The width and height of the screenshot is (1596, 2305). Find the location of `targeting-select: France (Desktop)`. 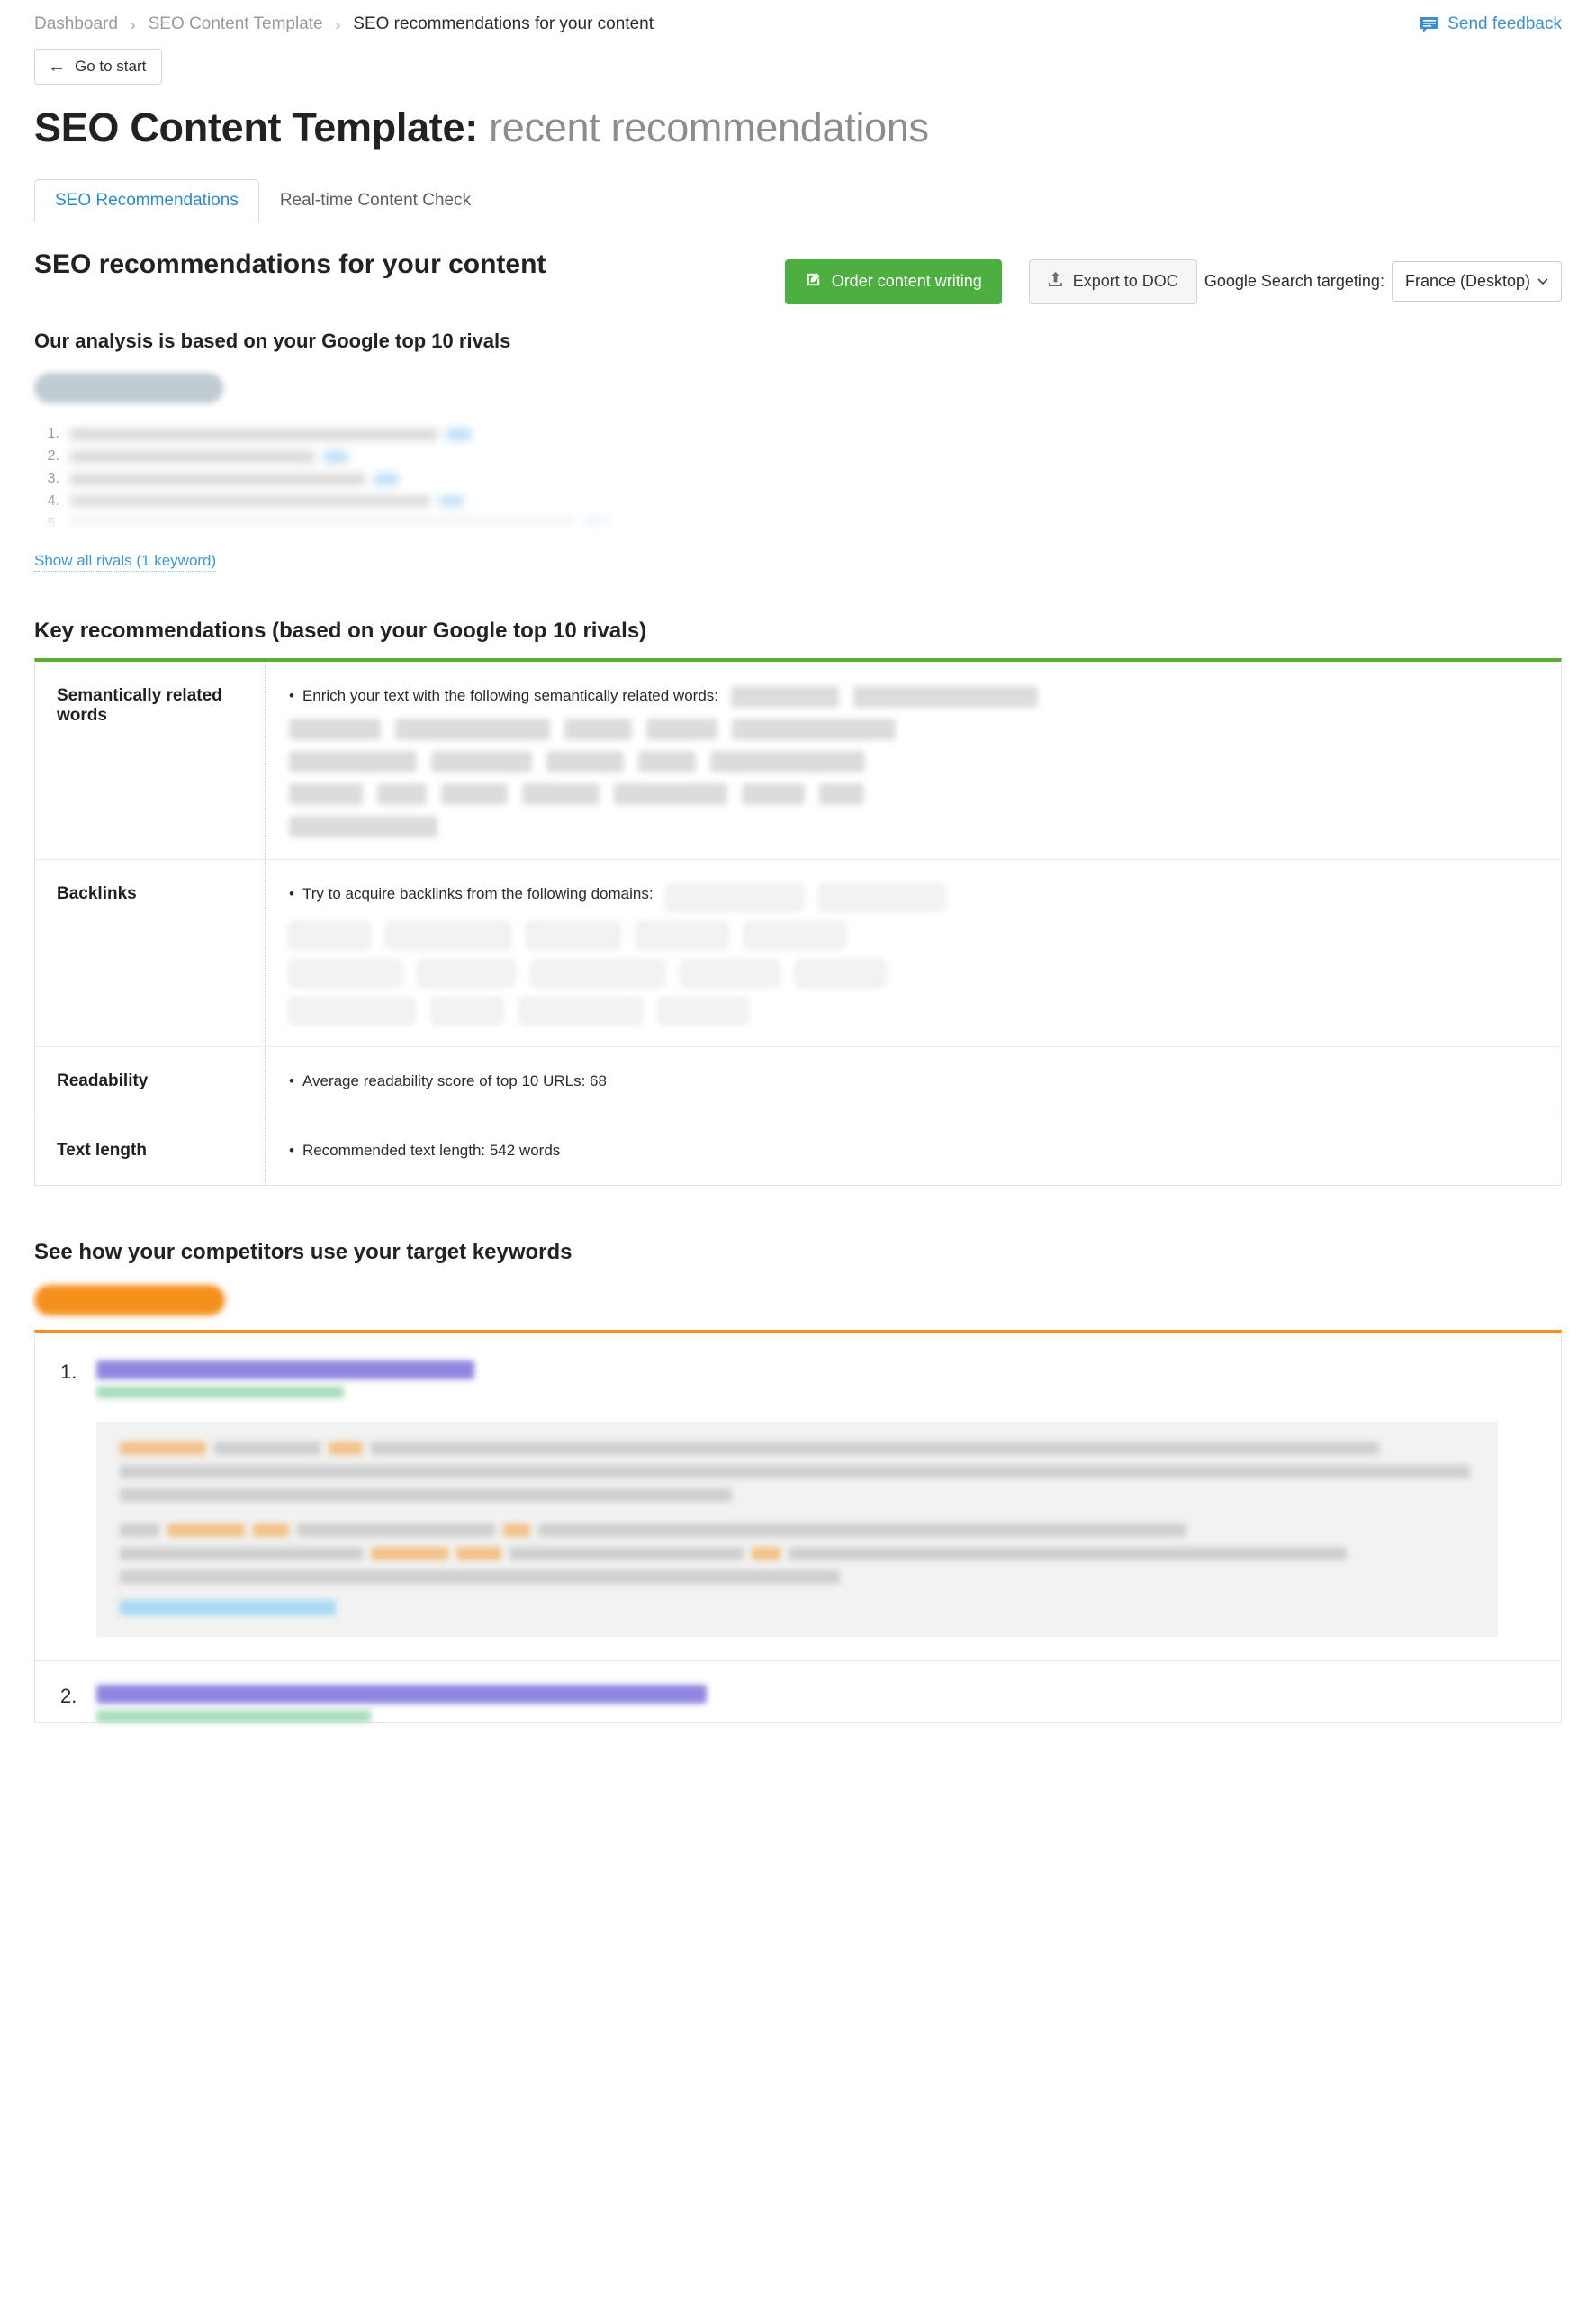

targeting-select: France (Desktop) is located at coordinates (1476, 282).